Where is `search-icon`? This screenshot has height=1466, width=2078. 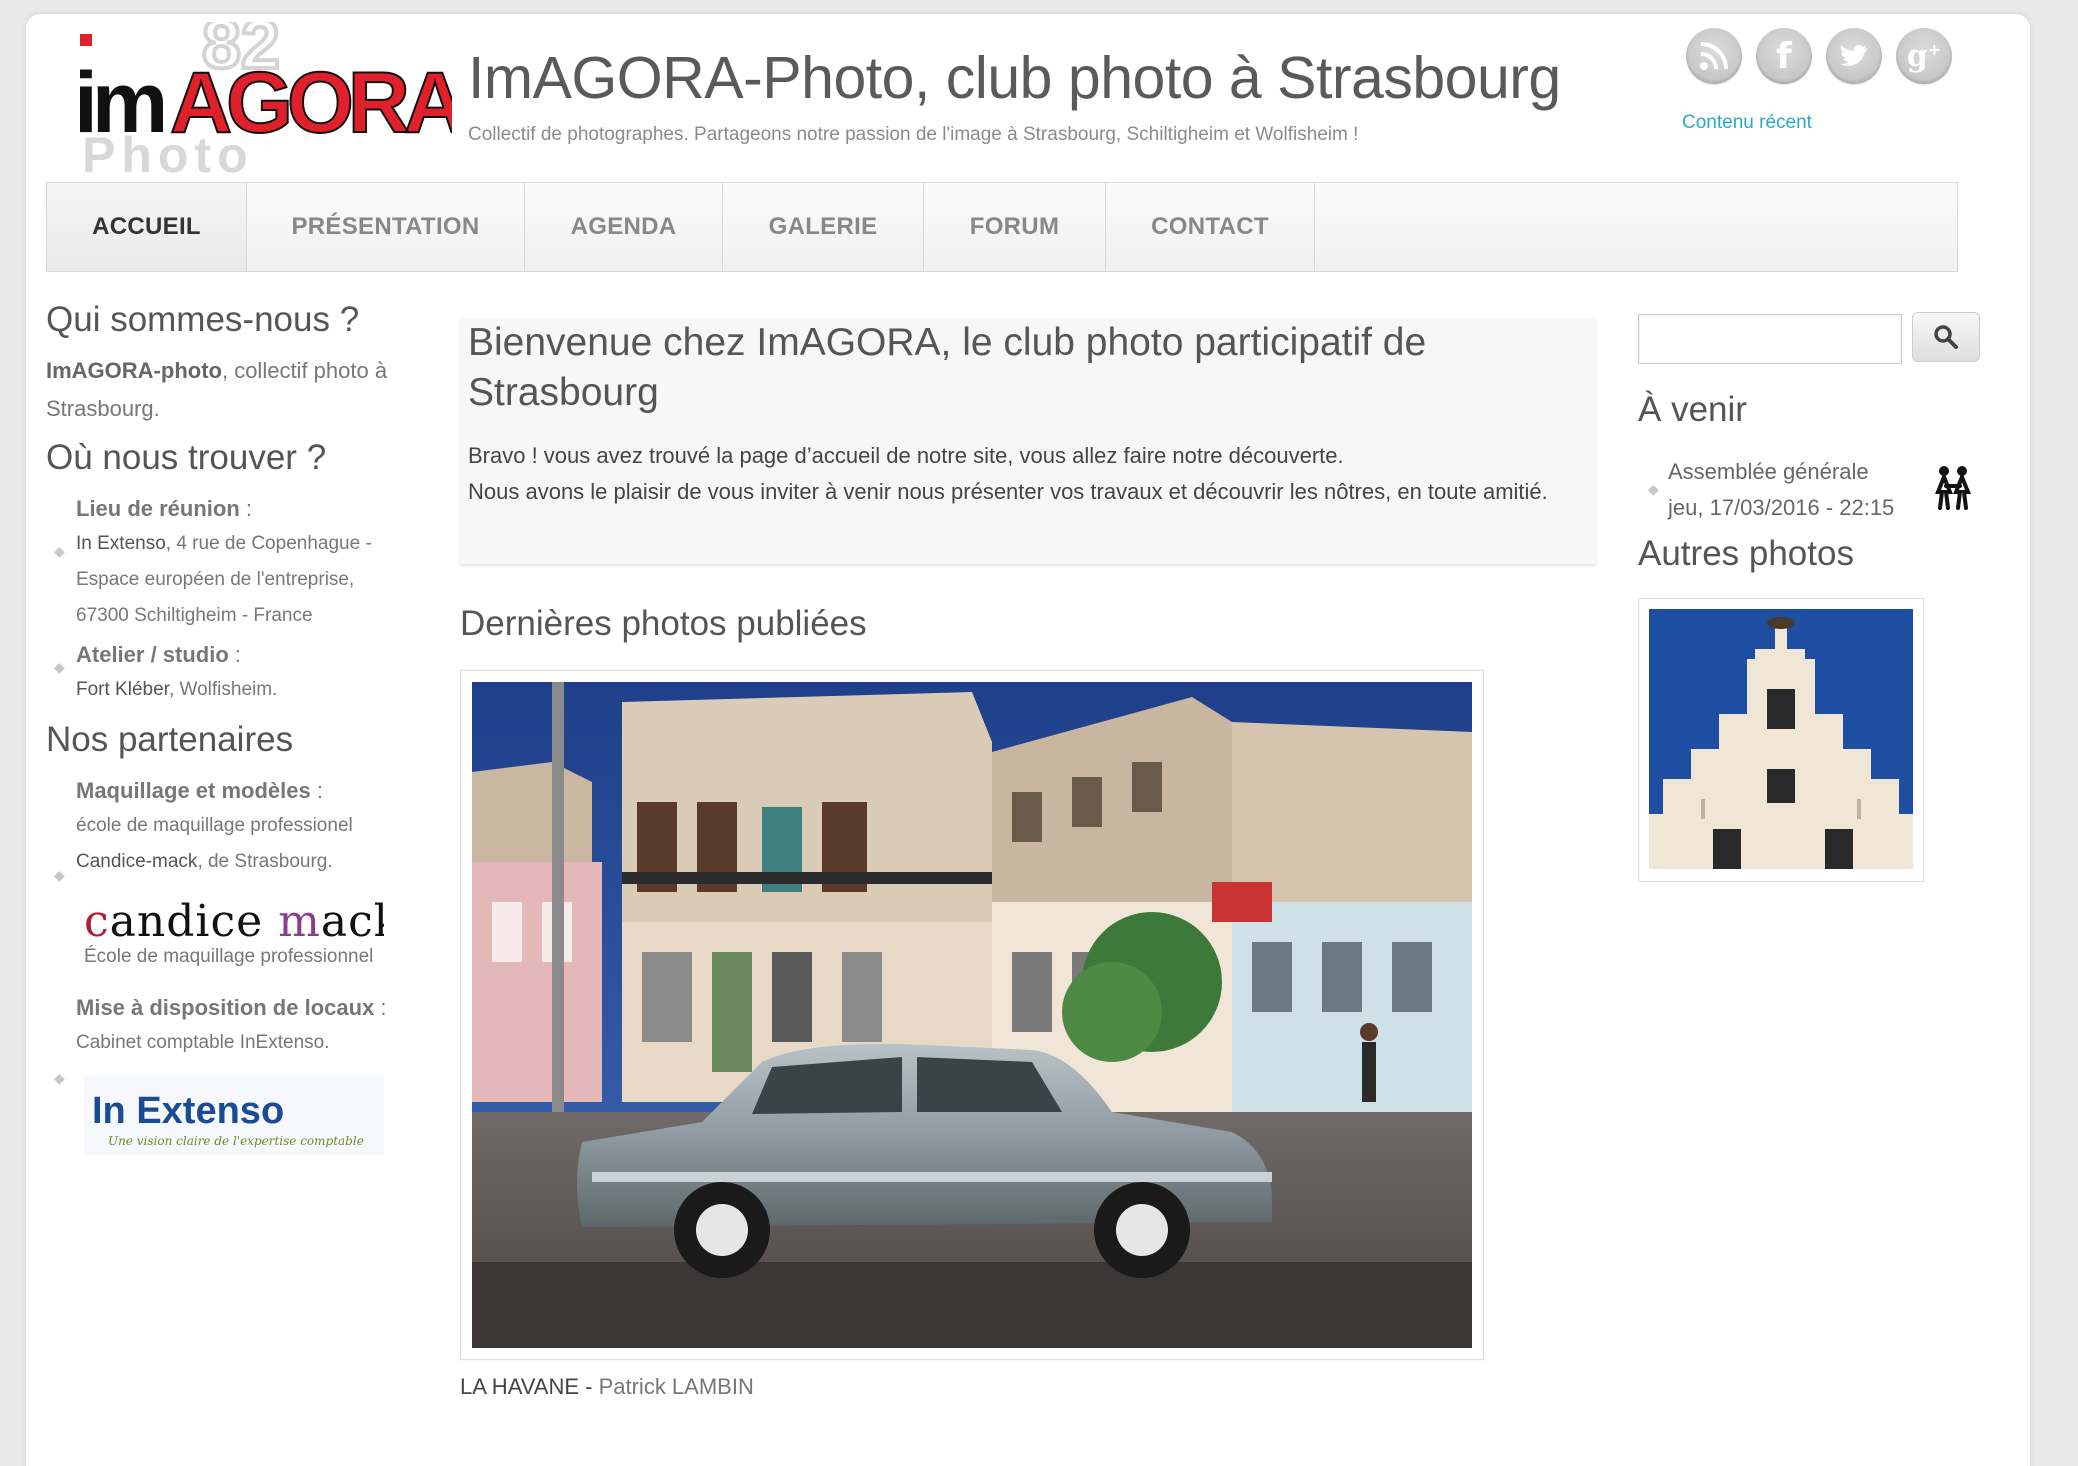 search-icon is located at coordinates (1946, 337).